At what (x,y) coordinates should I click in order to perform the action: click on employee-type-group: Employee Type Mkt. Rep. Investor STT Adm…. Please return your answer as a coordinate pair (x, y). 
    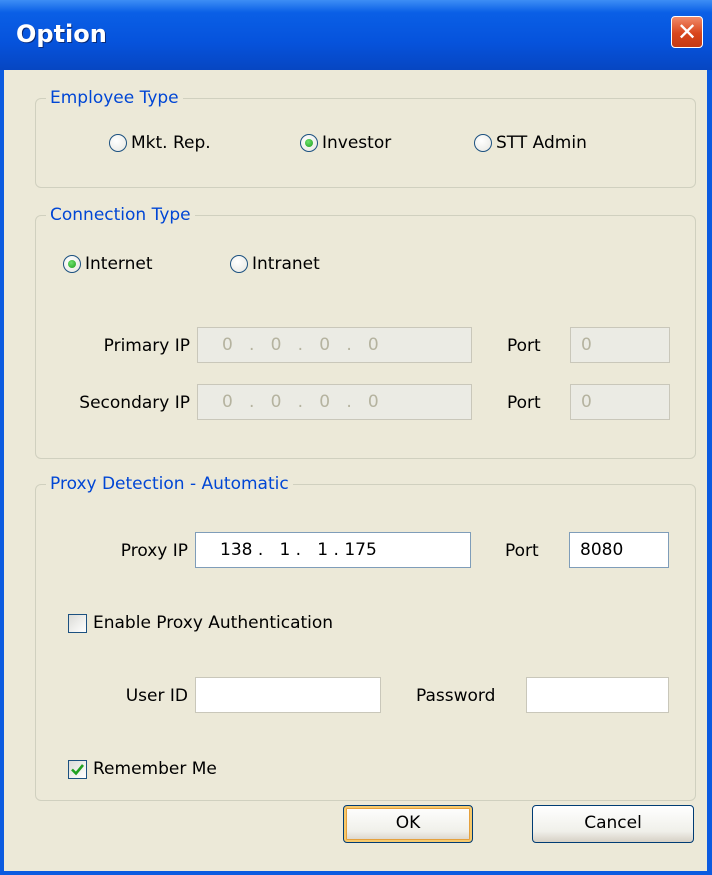
    Looking at the image, I should click on (365, 137).